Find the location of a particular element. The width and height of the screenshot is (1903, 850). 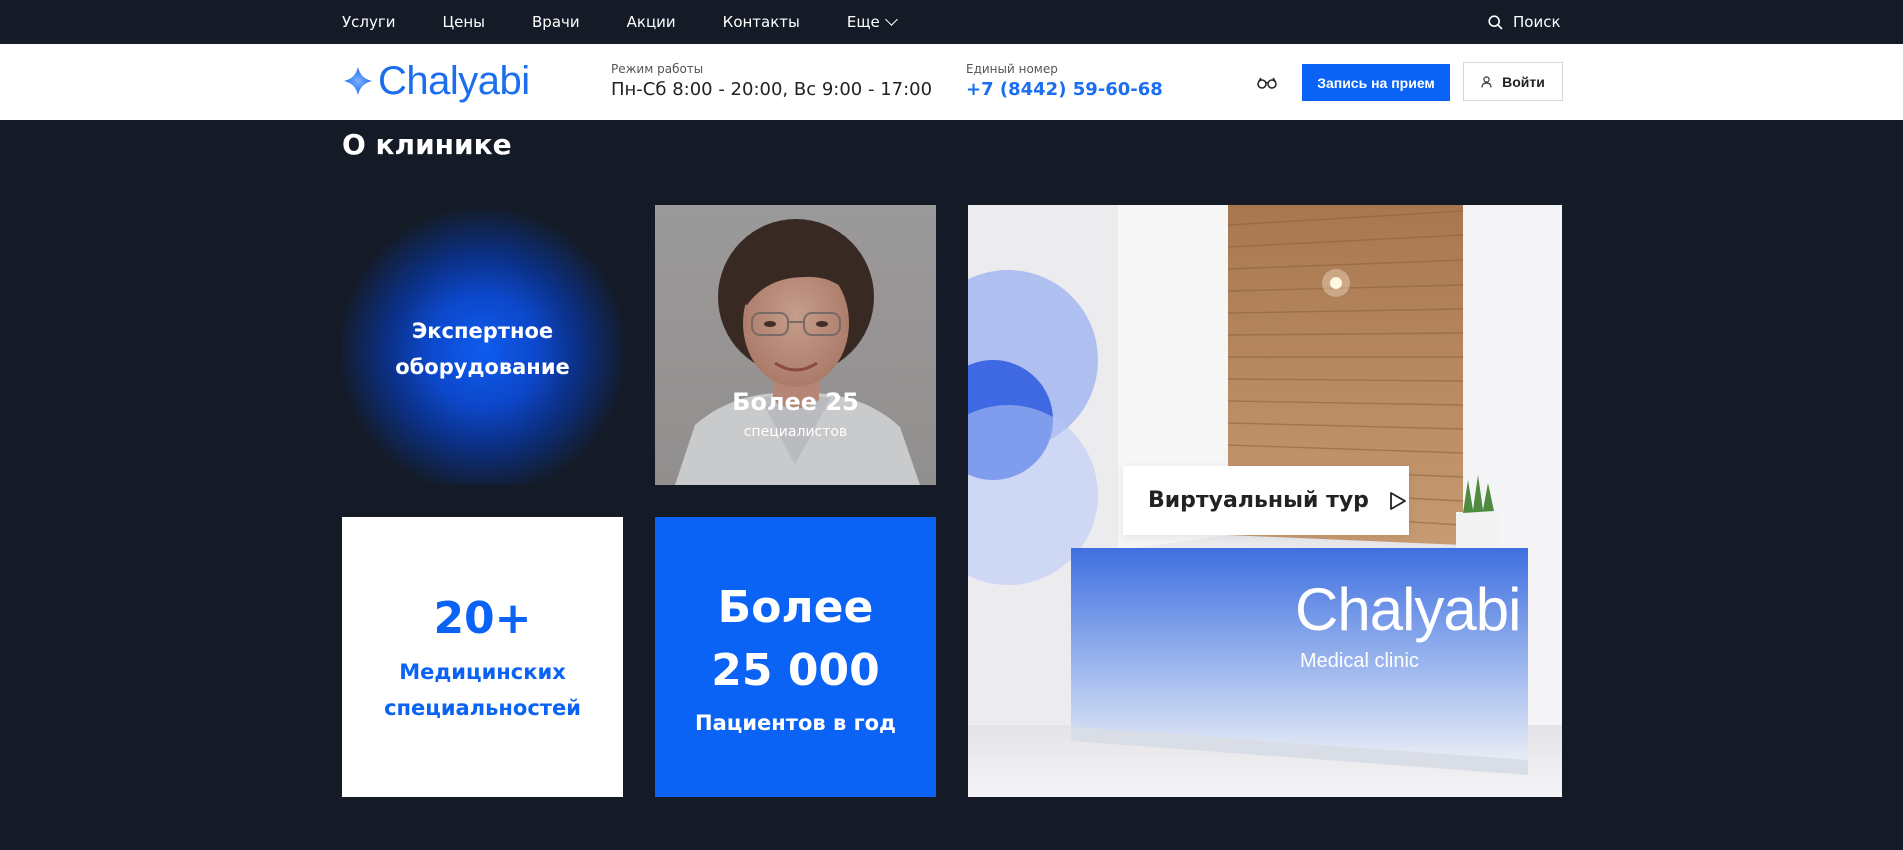

search-button: Поиск is located at coordinates (1524, 22).